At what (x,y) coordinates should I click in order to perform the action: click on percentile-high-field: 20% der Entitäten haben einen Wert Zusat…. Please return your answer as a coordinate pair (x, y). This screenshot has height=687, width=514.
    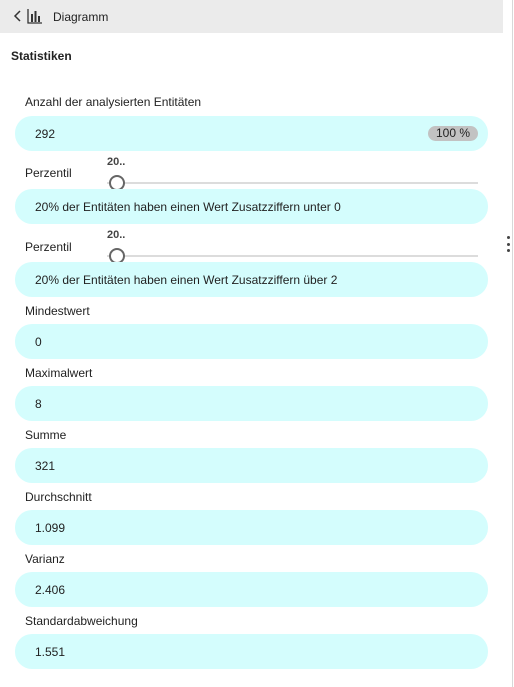
    Looking at the image, I should click on (251, 279).